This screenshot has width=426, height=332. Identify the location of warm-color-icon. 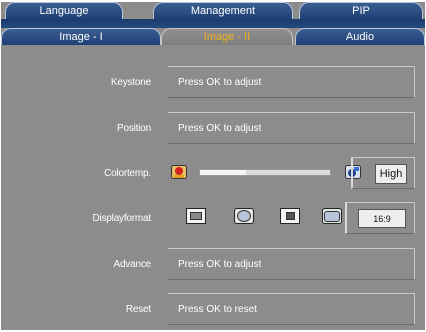
(179, 172).